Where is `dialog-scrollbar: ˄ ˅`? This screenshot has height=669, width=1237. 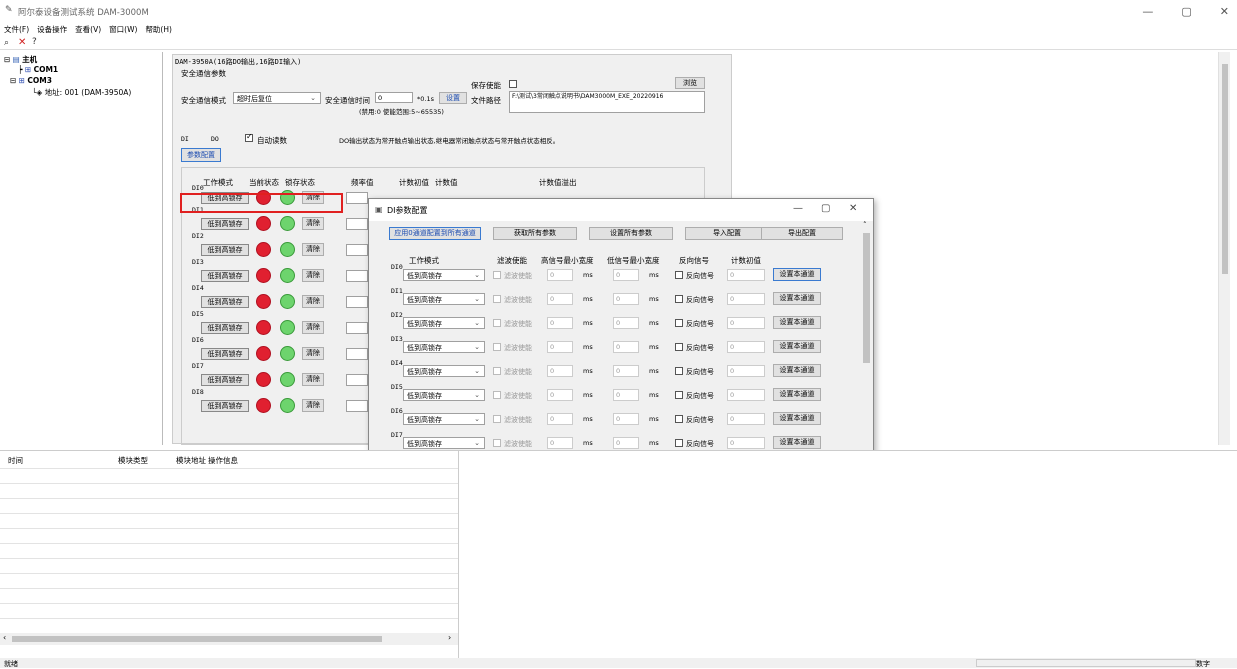 dialog-scrollbar: ˄ ˅ is located at coordinates (866, 348).